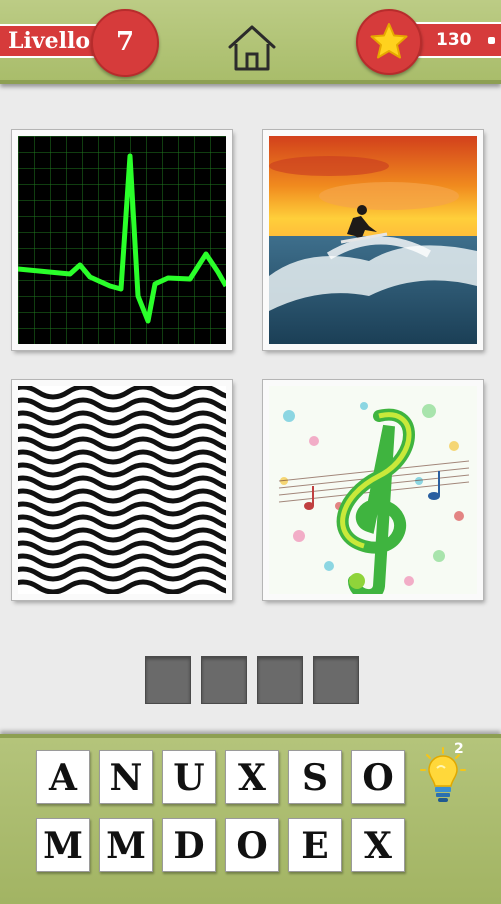 The image size is (501, 904). Describe the element at coordinates (252, 48) in the screenshot. I see `home-icon` at that location.